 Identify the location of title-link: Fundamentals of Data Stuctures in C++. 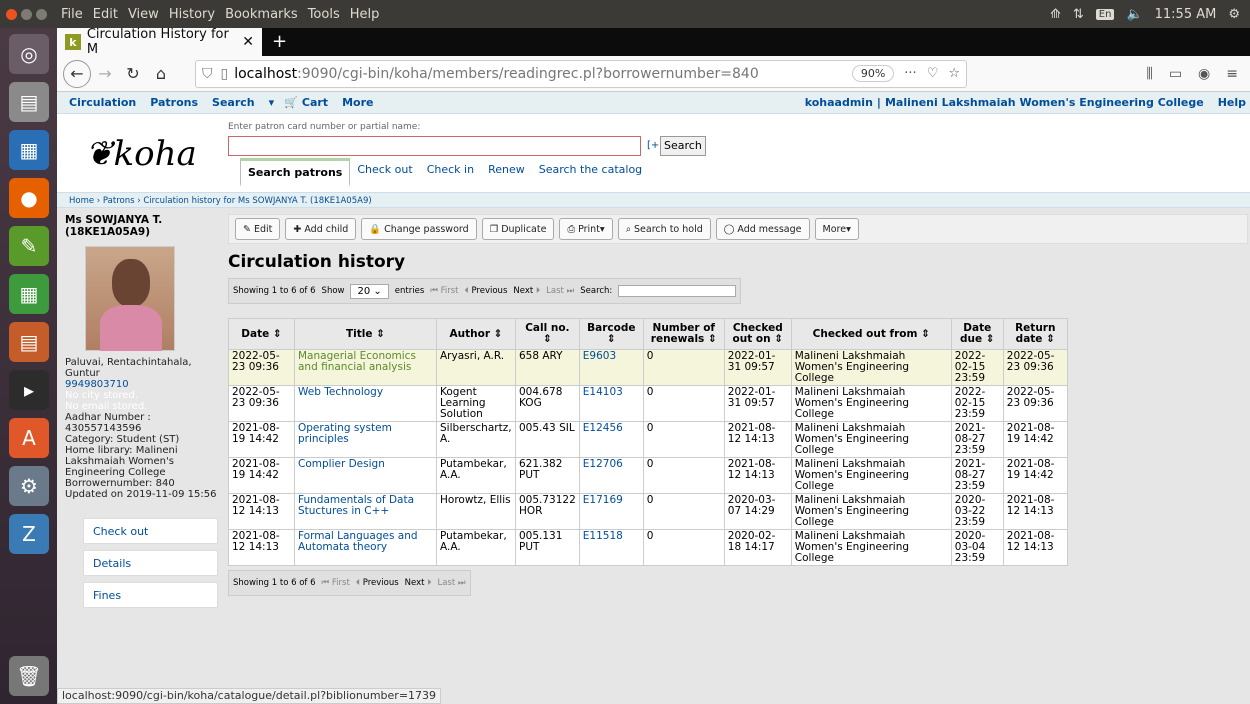
(356, 505).